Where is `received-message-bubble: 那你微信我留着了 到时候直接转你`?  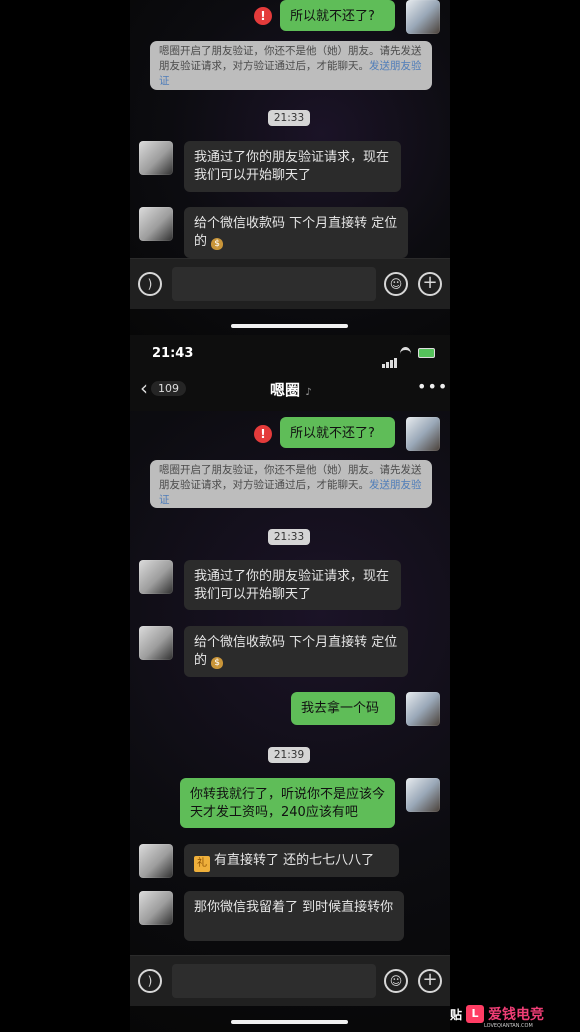 received-message-bubble: 那你微信我留着了 到时候直接转你 is located at coordinates (294, 916).